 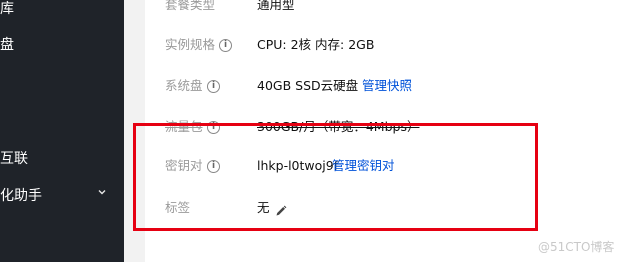 What do you see at coordinates (190, 44) in the screenshot?
I see `detail-label: 实例规格` at bounding box center [190, 44].